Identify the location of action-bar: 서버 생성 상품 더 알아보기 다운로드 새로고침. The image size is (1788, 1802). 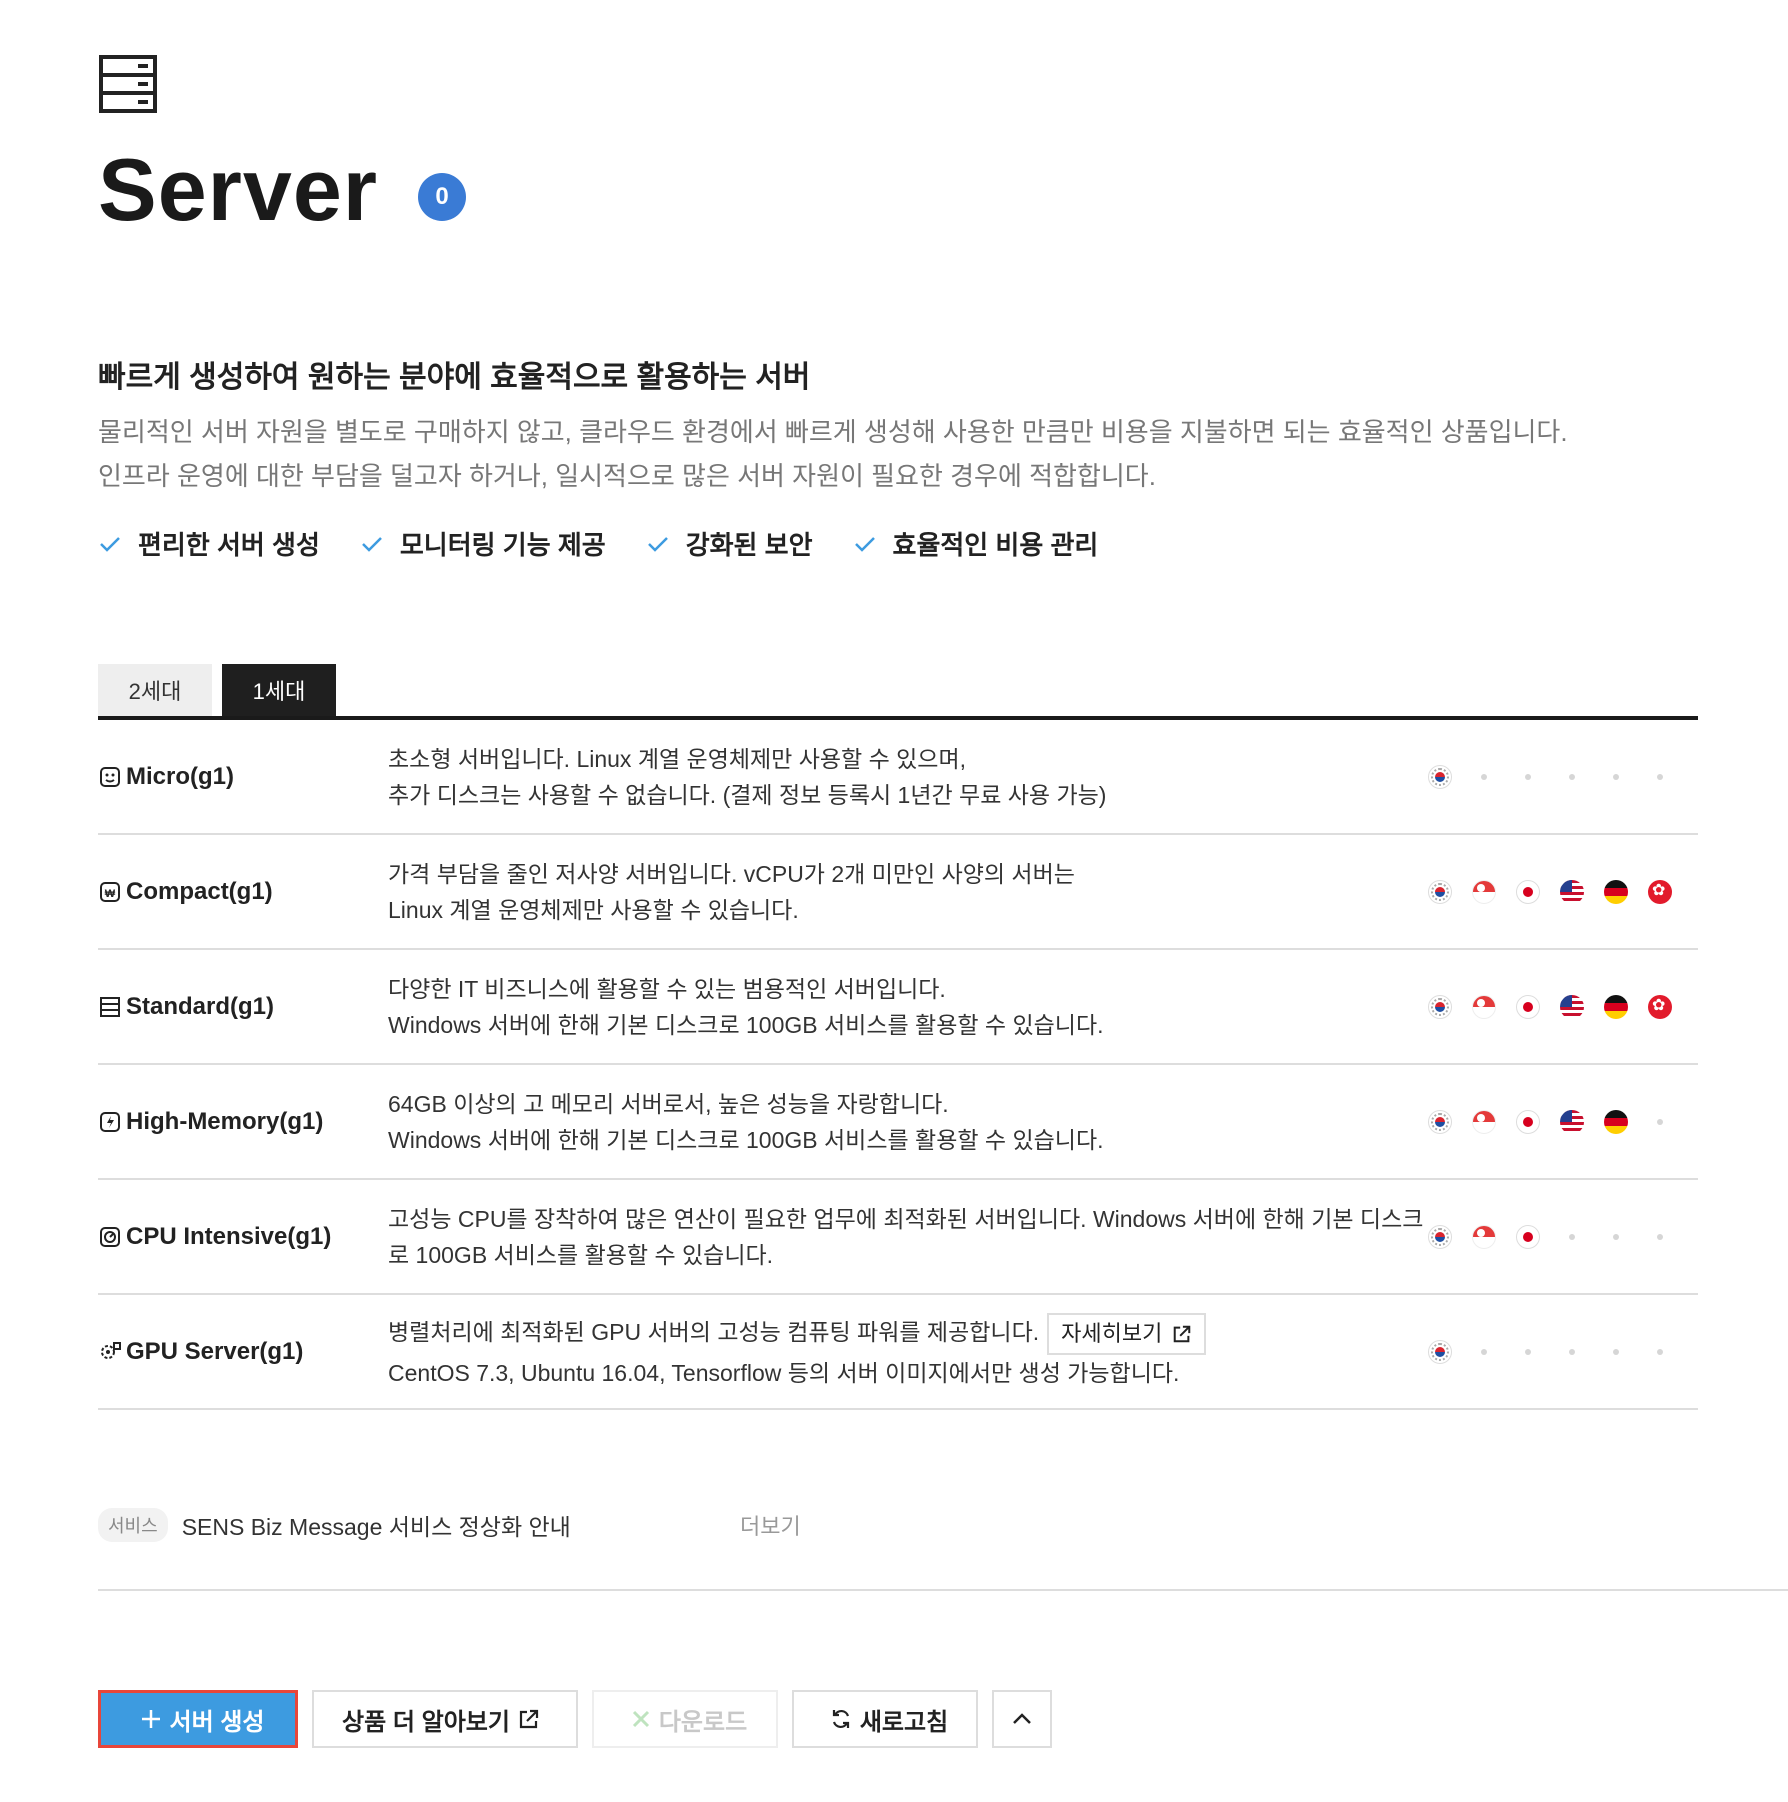
(582, 1719).